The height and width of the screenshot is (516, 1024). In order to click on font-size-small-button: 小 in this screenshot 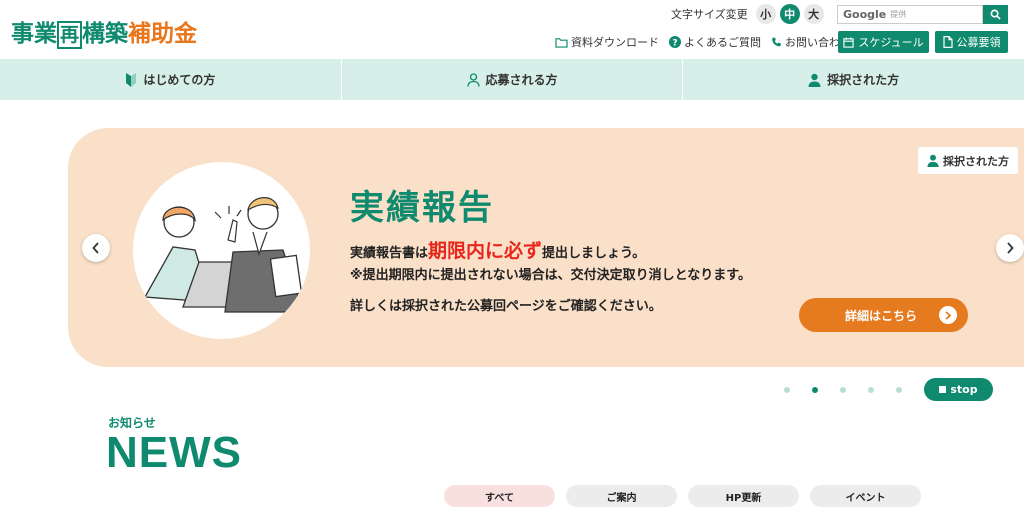, I will do `click(765, 14)`.